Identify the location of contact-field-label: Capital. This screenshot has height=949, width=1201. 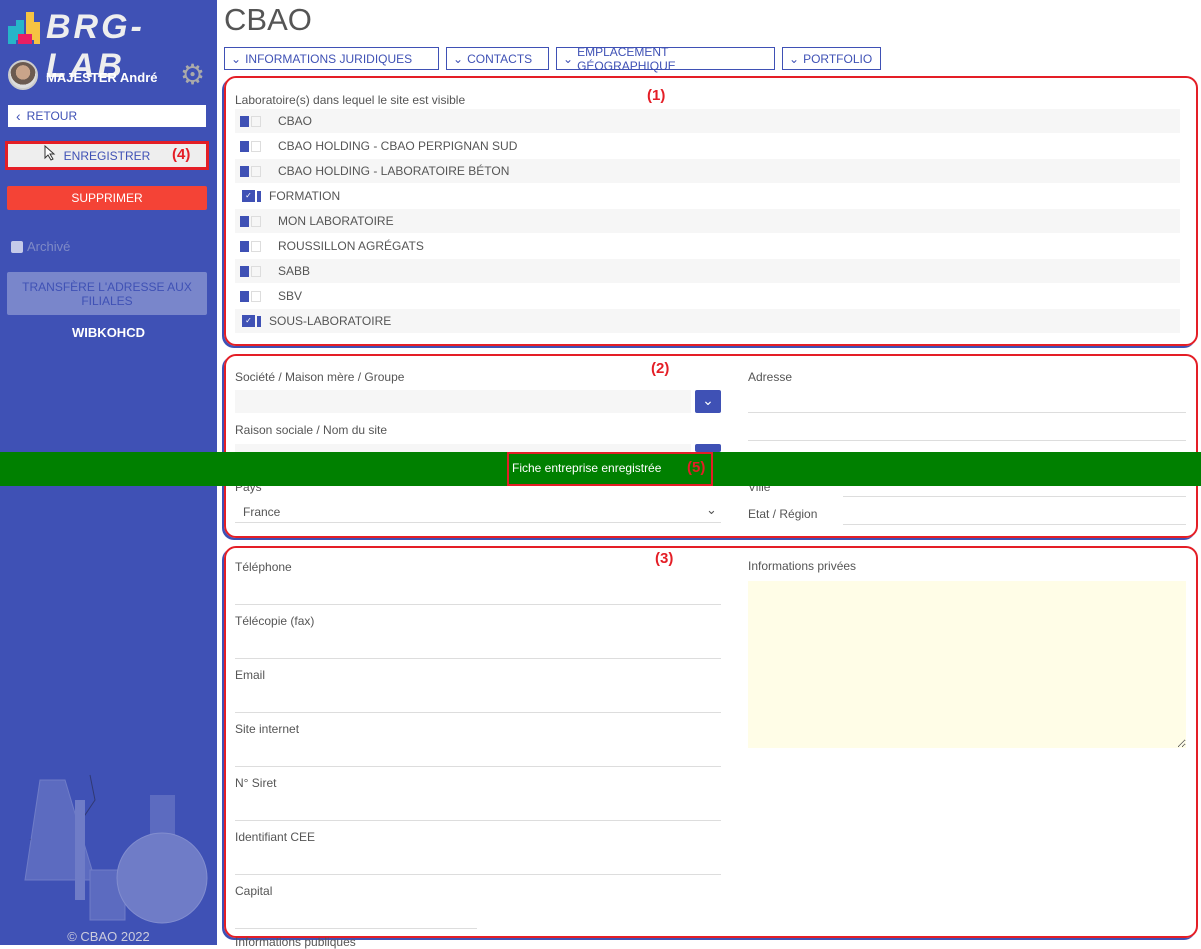
(254, 891).